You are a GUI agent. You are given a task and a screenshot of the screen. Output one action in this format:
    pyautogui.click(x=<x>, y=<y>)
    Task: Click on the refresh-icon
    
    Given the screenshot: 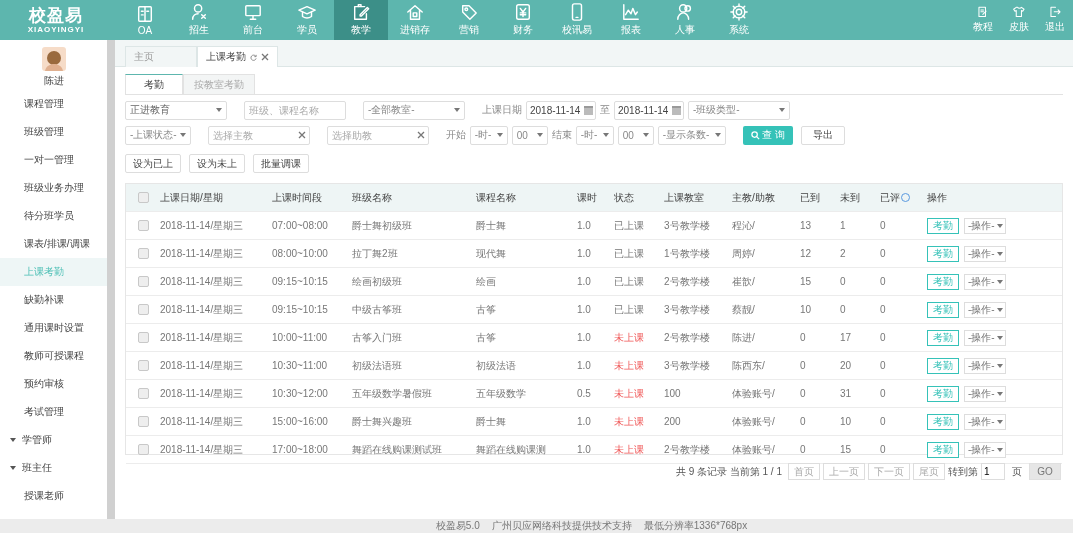 What is the action you would take?
    pyautogui.click(x=253, y=57)
    